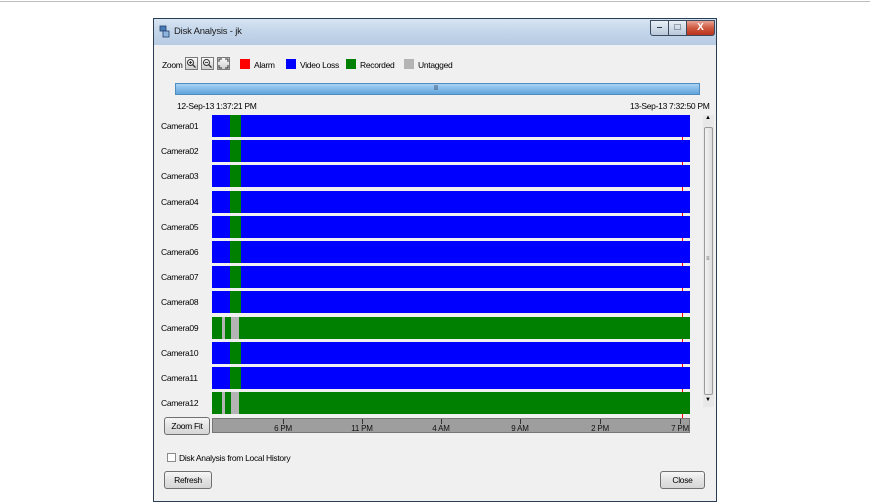  I want to click on camera-label: Camera02, so click(180, 151).